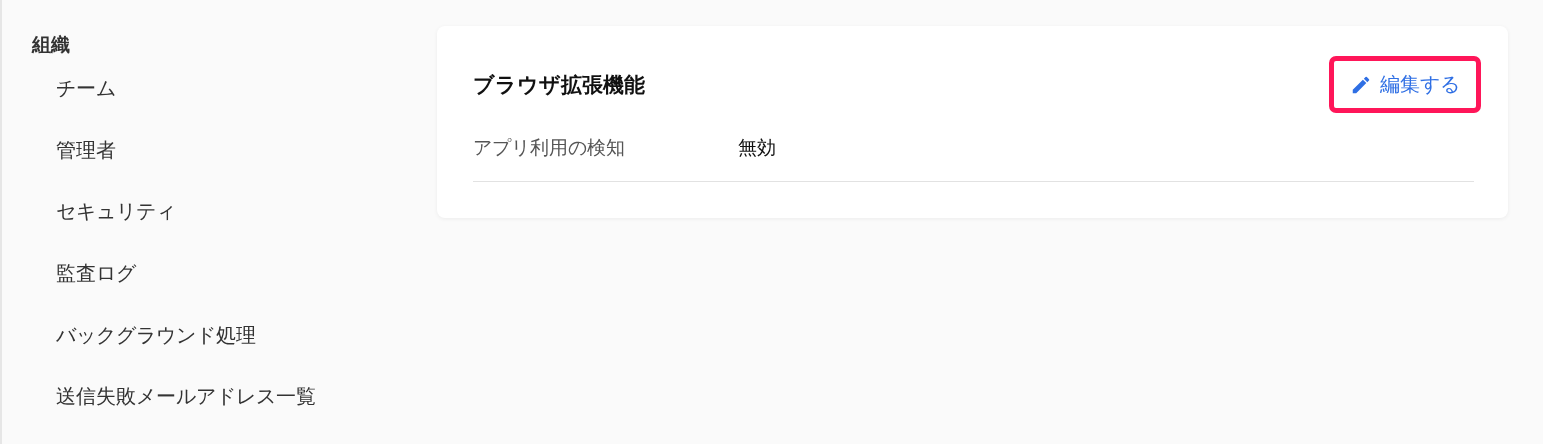 This screenshot has height=444, width=1543. What do you see at coordinates (559, 85) in the screenshot?
I see `card-title: ブラウザ拡張機能` at bounding box center [559, 85].